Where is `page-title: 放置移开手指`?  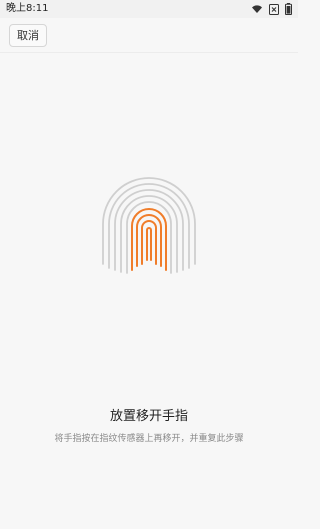 page-title: 放置移开手指 is located at coordinates (148, 416).